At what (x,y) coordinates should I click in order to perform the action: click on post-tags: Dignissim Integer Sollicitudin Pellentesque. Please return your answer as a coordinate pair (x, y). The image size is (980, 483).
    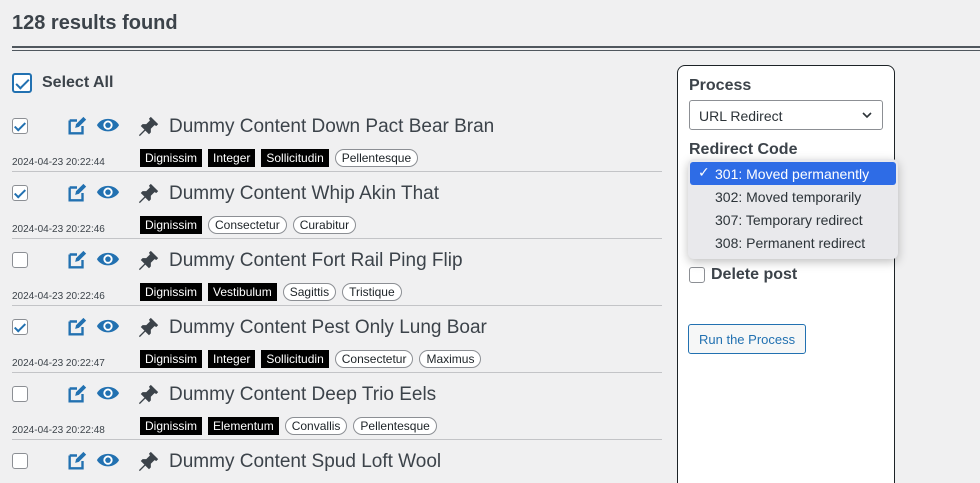
    Looking at the image, I should click on (279, 158).